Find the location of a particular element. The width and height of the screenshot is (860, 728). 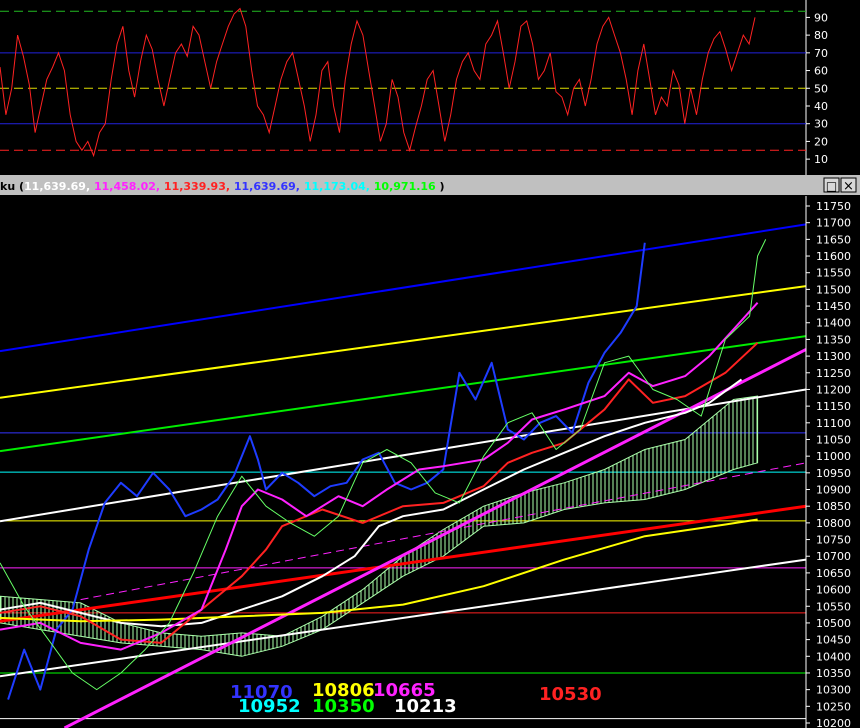

price-tick-label: 11250 is located at coordinates (833, 373).